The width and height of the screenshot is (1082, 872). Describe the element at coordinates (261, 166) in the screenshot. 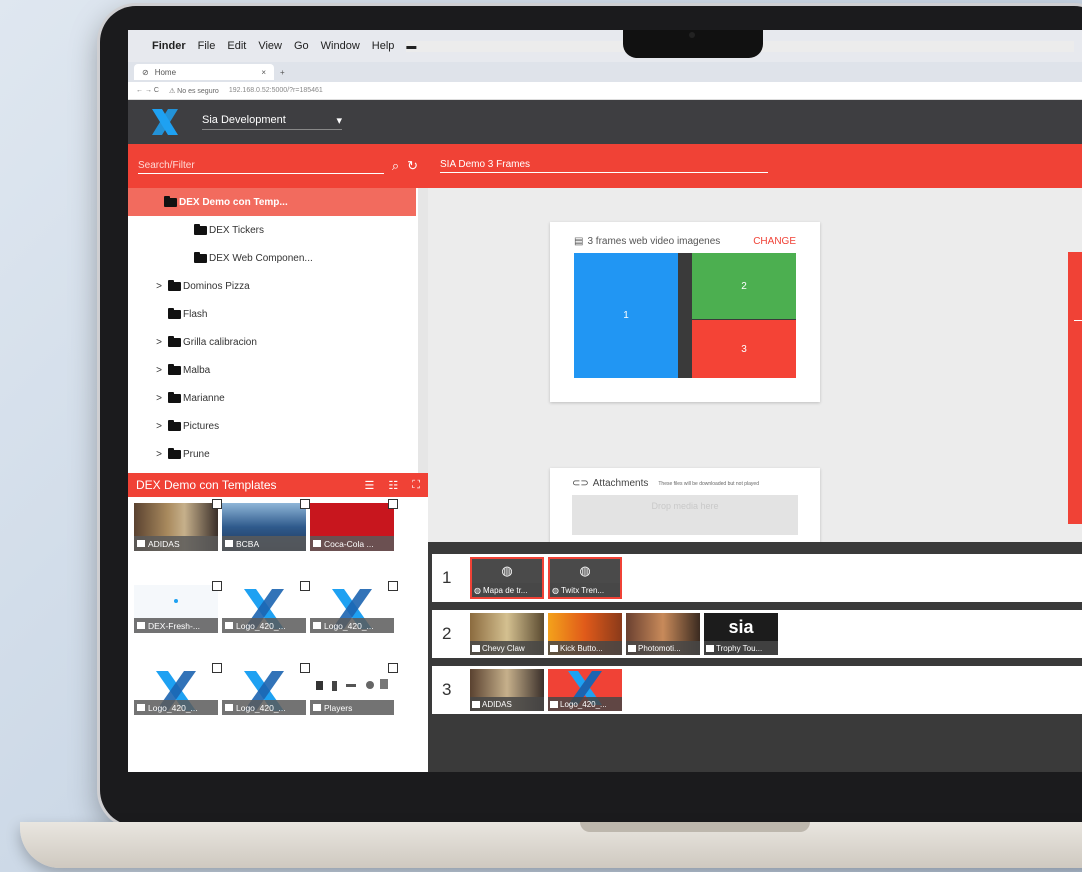

I see `search-input` at that location.